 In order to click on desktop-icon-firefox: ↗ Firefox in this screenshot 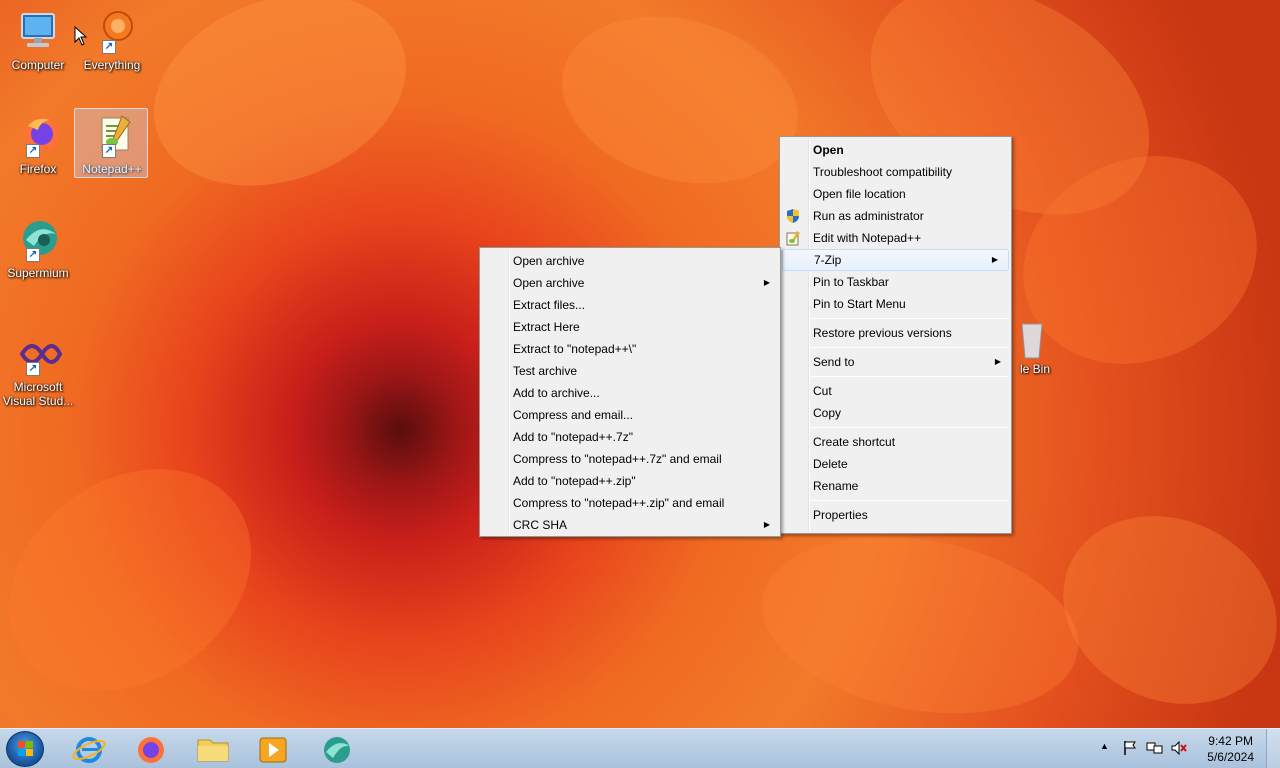, I will do `click(38, 144)`.